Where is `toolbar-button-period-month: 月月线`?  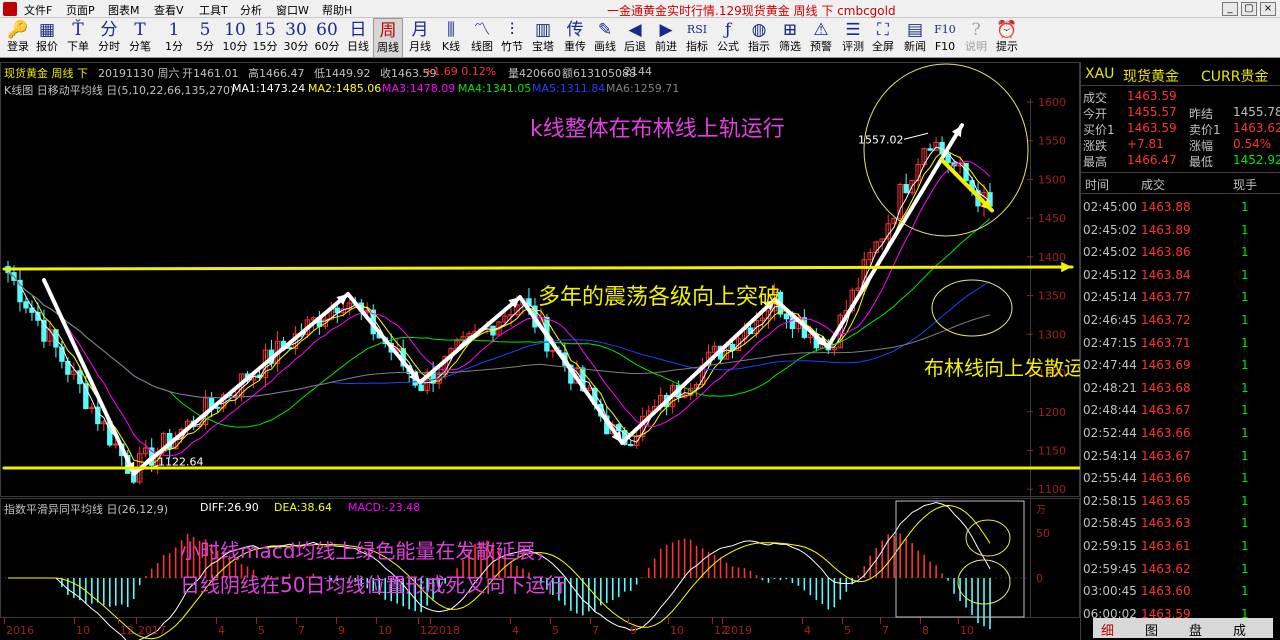 toolbar-button-period-month: 月月线 is located at coordinates (420, 38).